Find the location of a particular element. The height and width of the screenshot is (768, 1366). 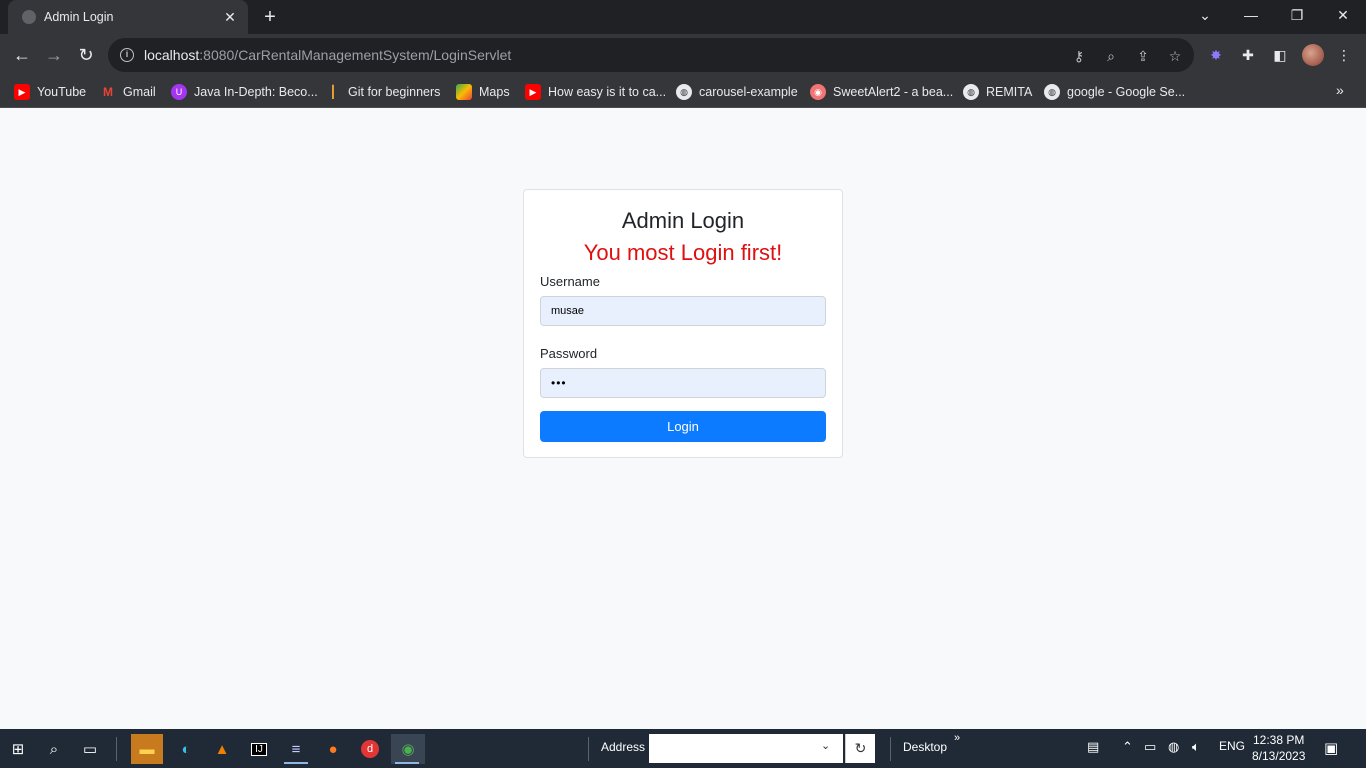

address-go-icon: ↻ is located at coordinates (860, 748).